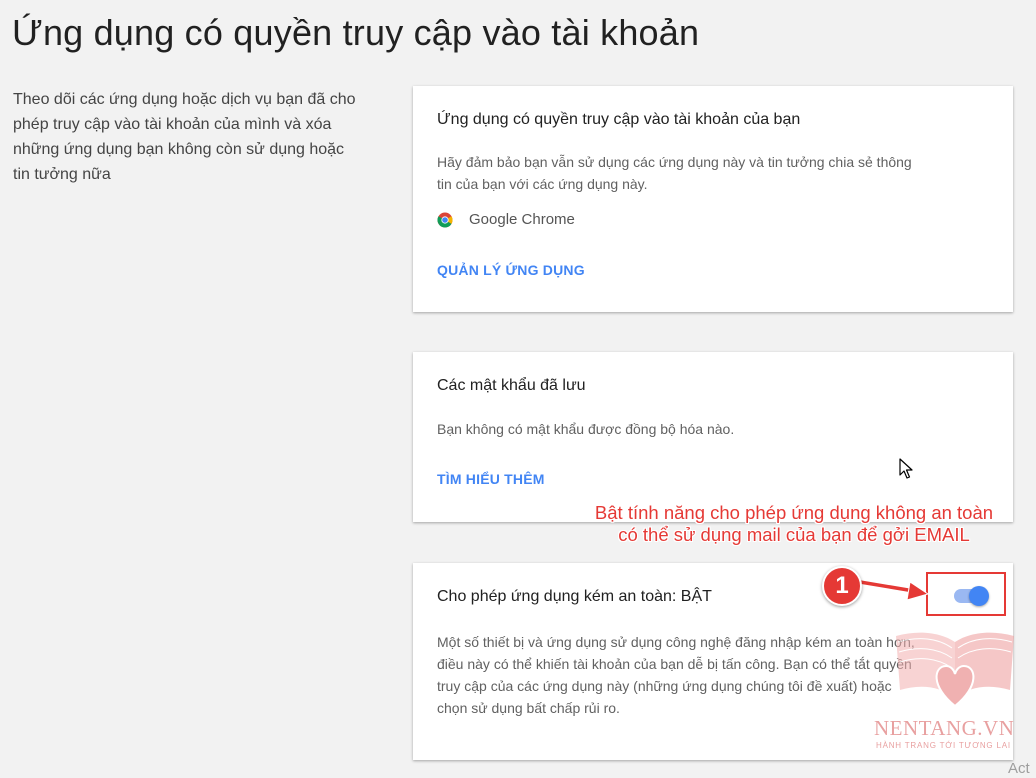  Describe the element at coordinates (943, 745) in the screenshot. I see `watermark-slogan: HÀNH TRANG TỚI TƯƠNG LAI` at that location.